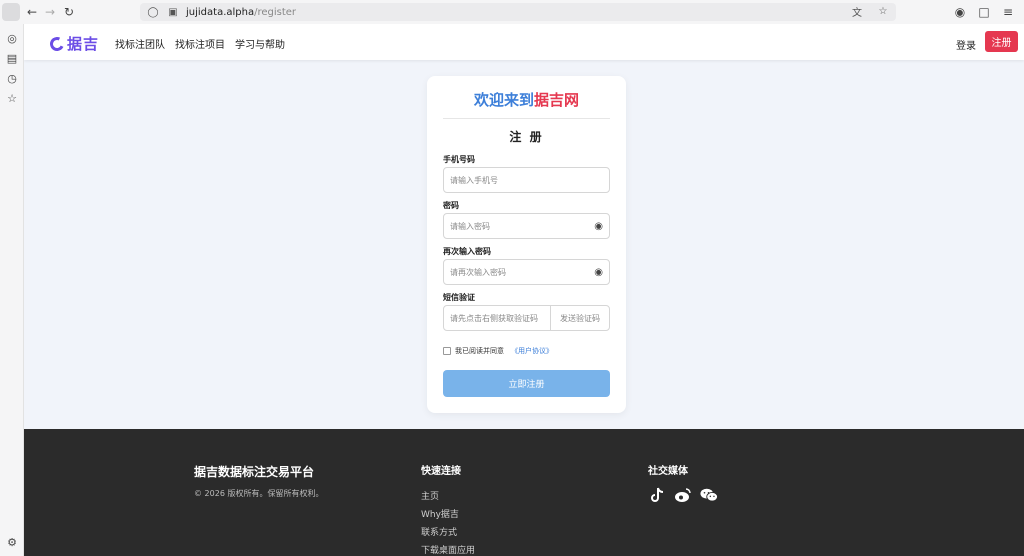 Image resolution: width=1024 pixels, height=556 pixels. Describe the element at coordinates (254, 472) in the screenshot. I see `footer-brand-title: 据吉数据标注交易平台` at that location.